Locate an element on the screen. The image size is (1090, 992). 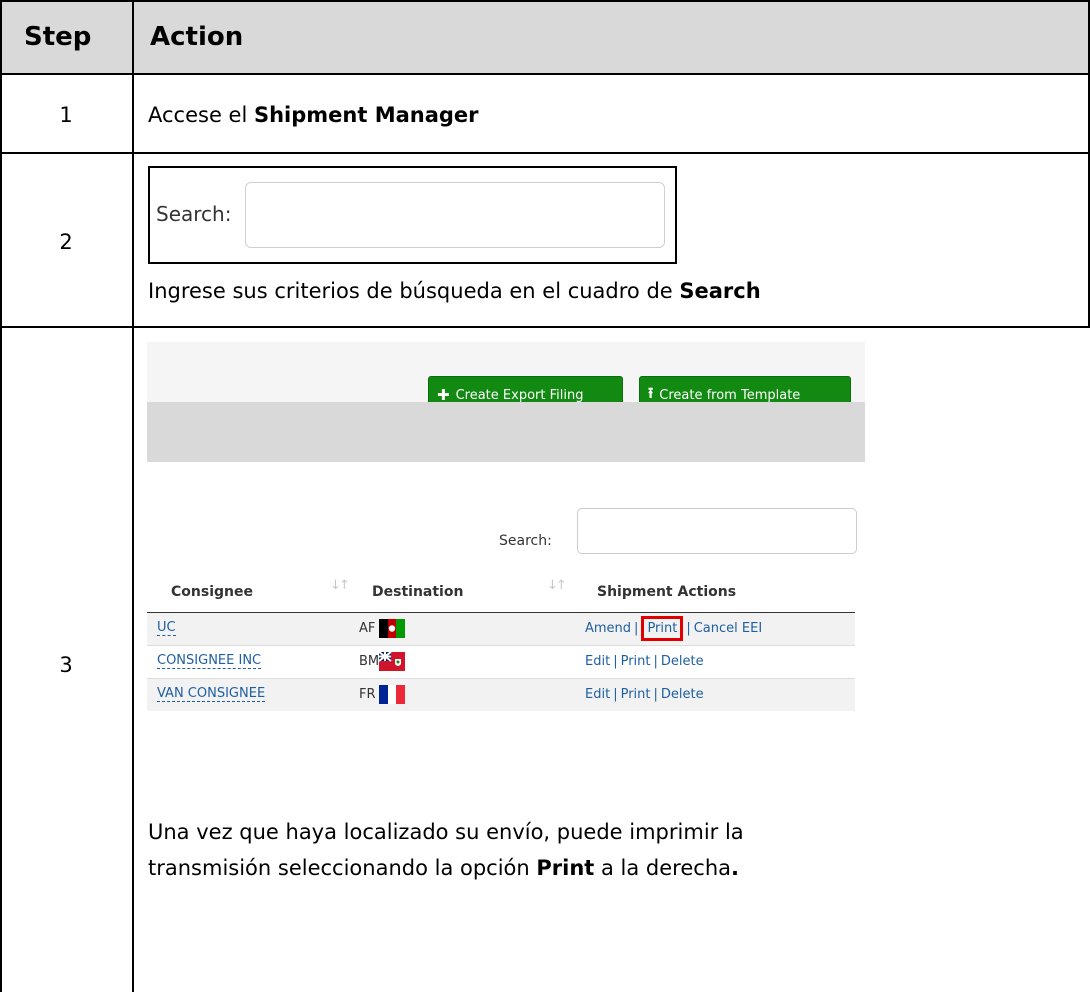
destination-code: BM is located at coordinates (369, 661).